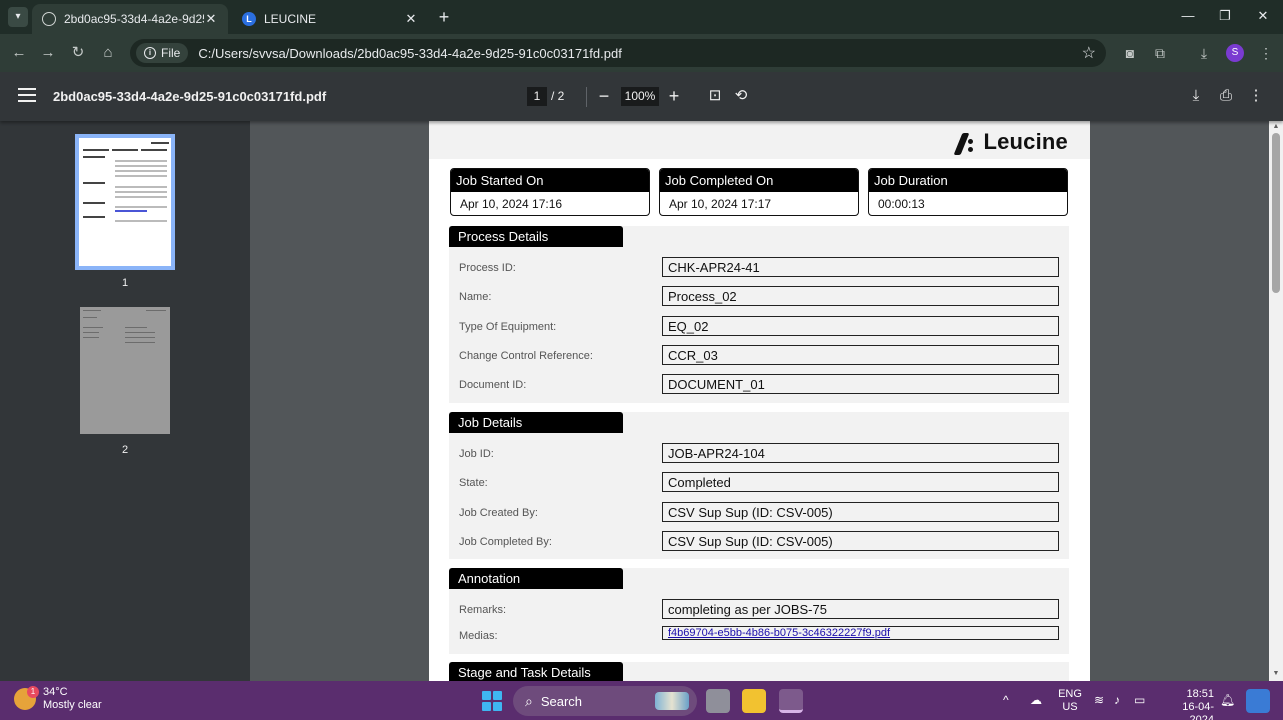  What do you see at coordinates (674, 96) in the screenshot?
I see `zoom-in-icon: +` at bounding box center [674, 96].